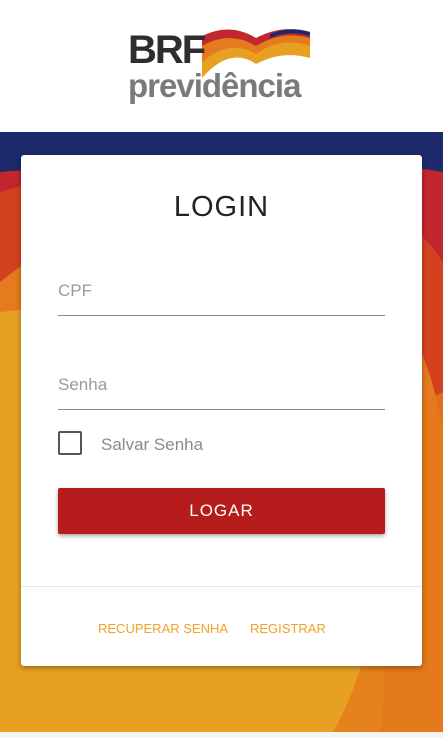  I want to click on brf-previdencia-logo: BRF previdência, so click(223, 68).